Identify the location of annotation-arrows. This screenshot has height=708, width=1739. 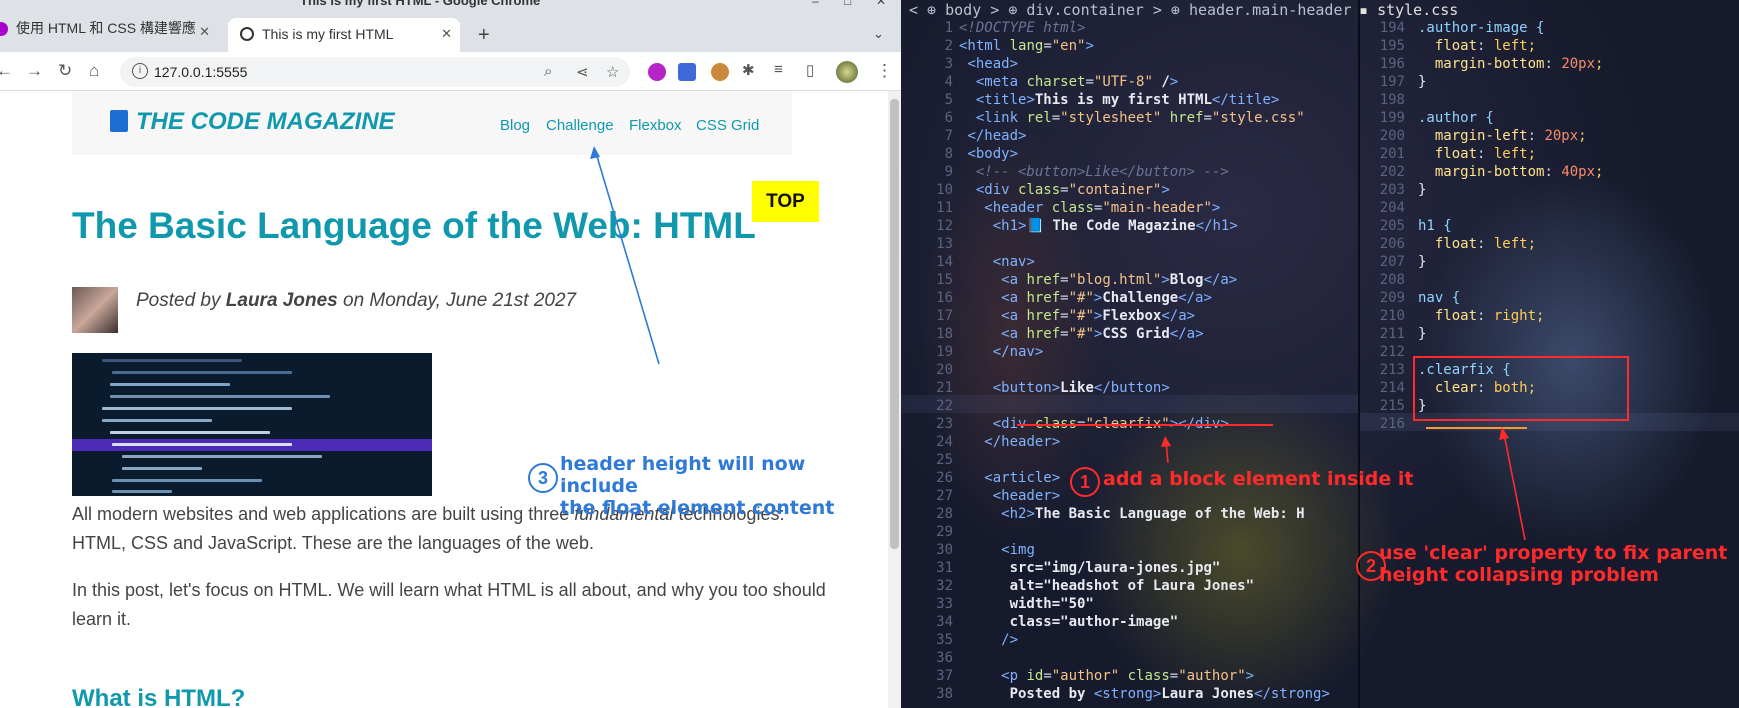
(1272, 482).